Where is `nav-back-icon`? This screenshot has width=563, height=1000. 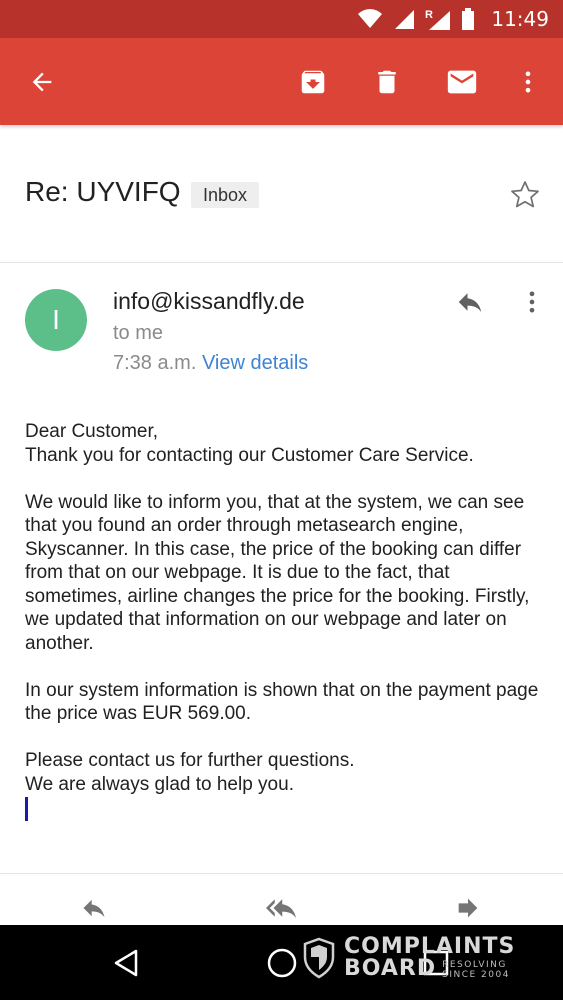 nav-back-icon is located at coordinates (126, 962).